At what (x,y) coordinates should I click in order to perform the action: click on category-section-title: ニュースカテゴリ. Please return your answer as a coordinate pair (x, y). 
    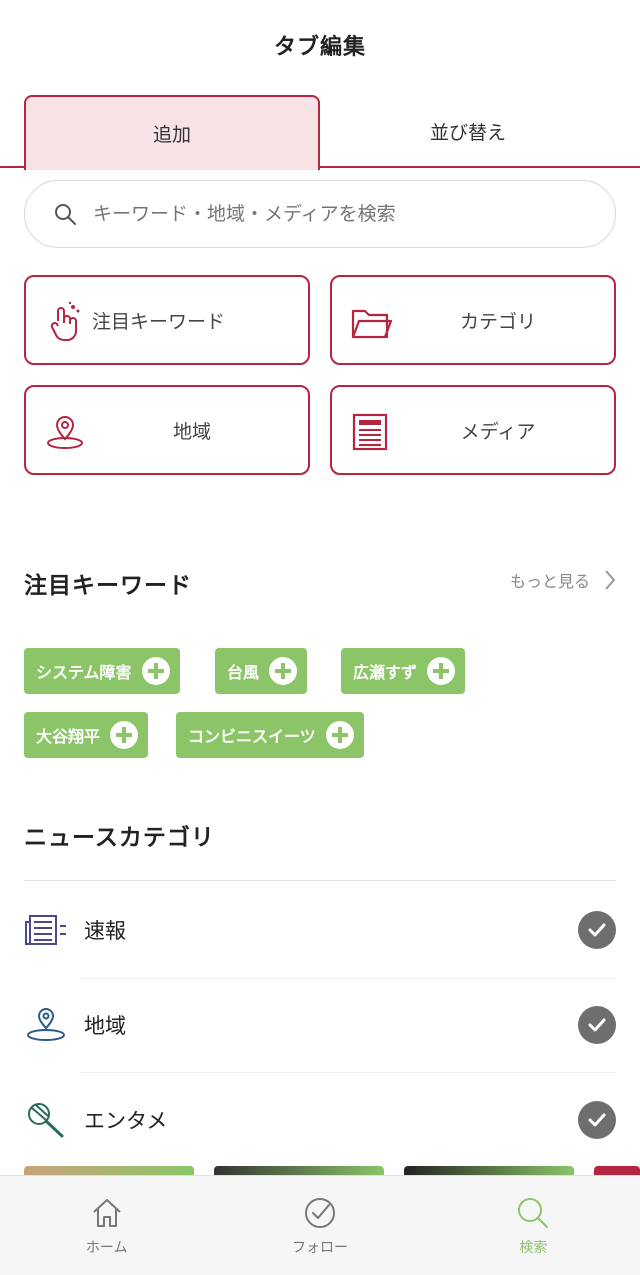
    Looking at the image, I should click on (119, 838).